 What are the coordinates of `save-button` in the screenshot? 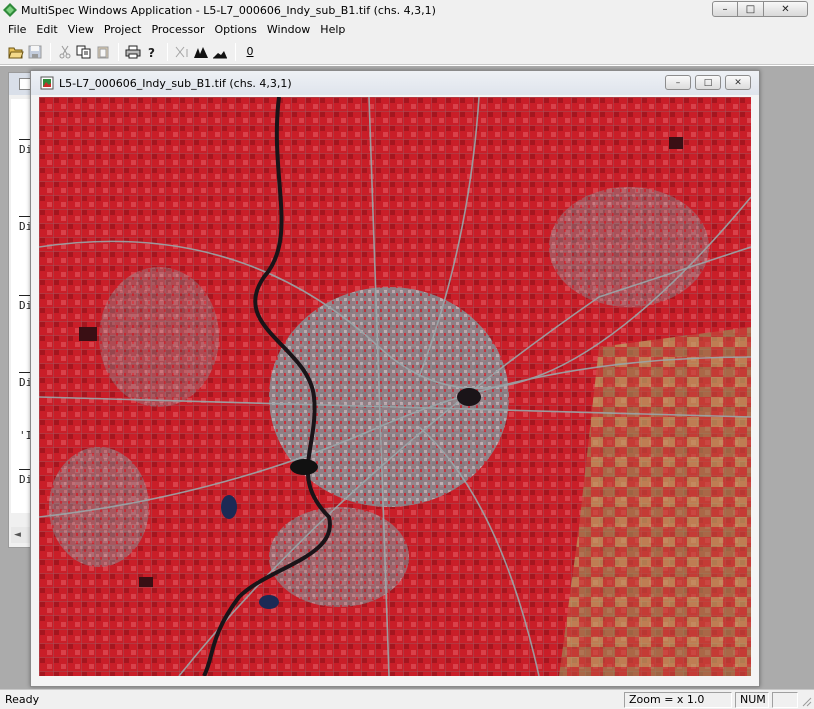 It's located at (35, 52).